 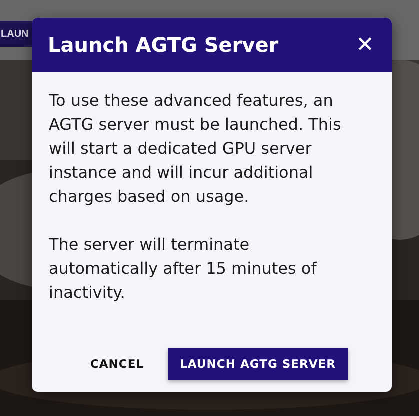 I want to click on dialog-title: Launch AGTG Server, so click(x=163, y=45).